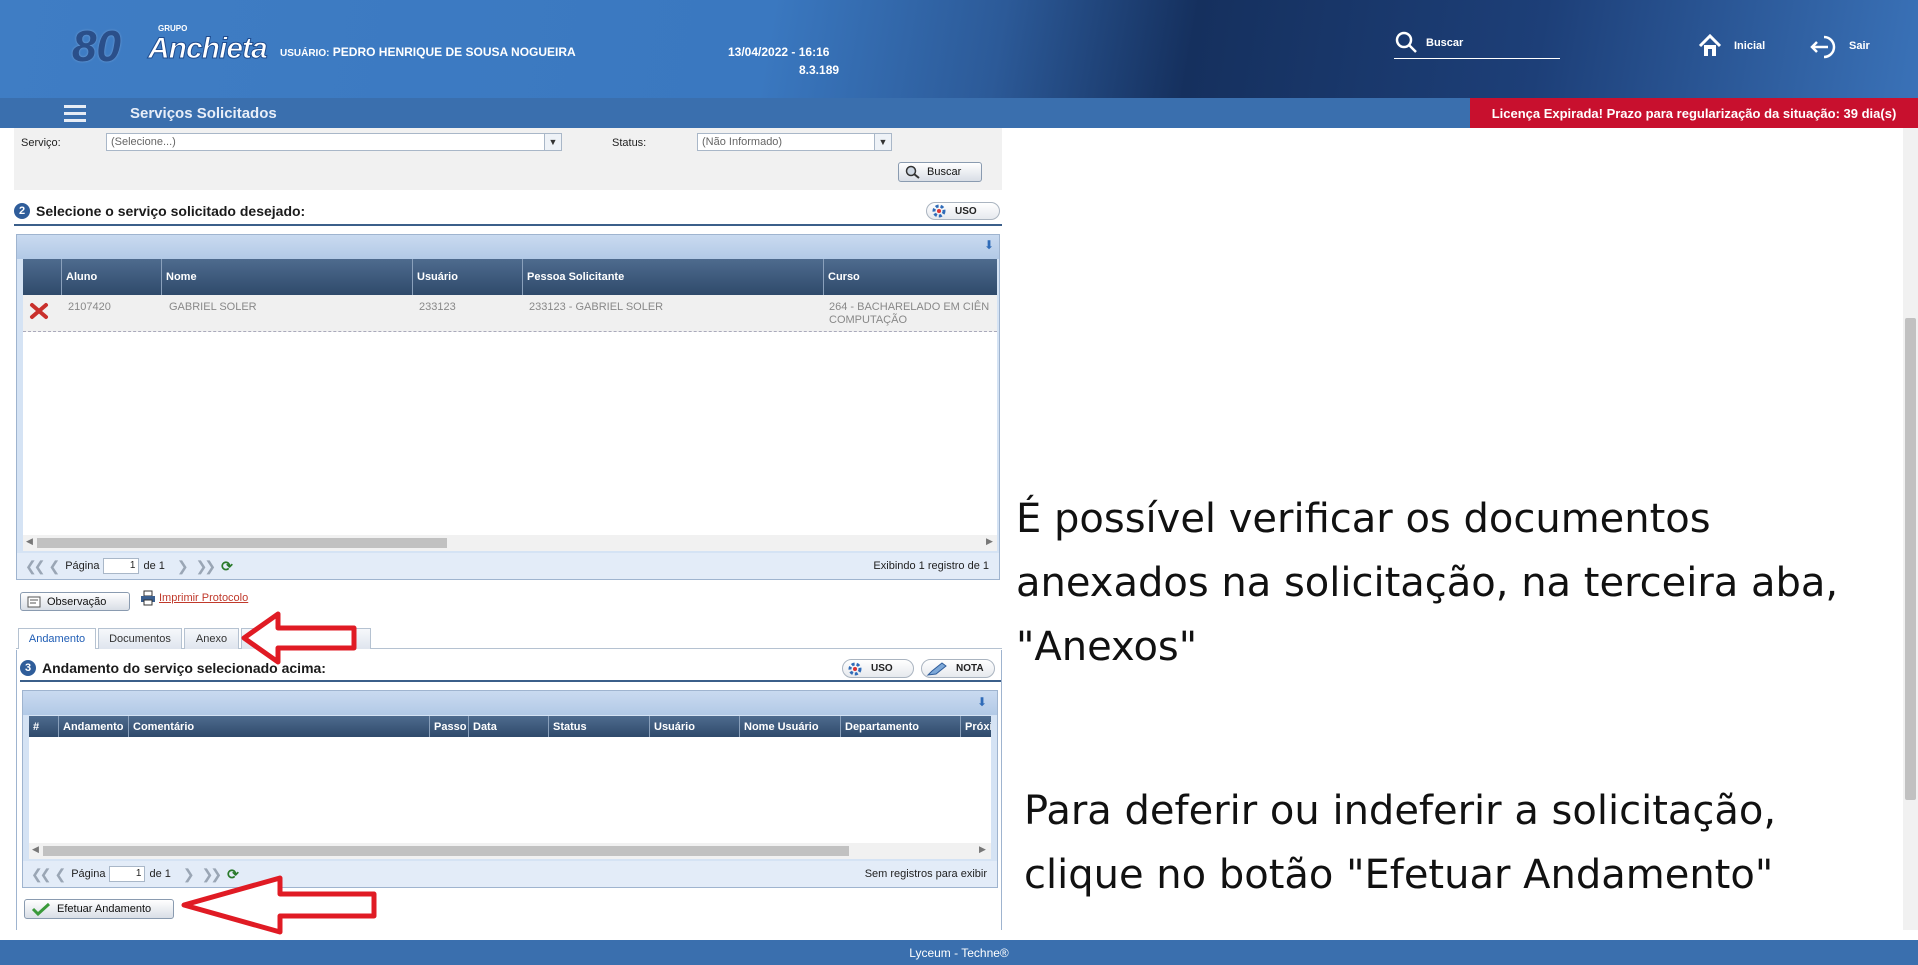 This screenshot has height=965, width=1918. What do you see at coordinates (208, 49) in the screenshot?
I see `logo-name: Anchieta` at bounding box center [208, 49].